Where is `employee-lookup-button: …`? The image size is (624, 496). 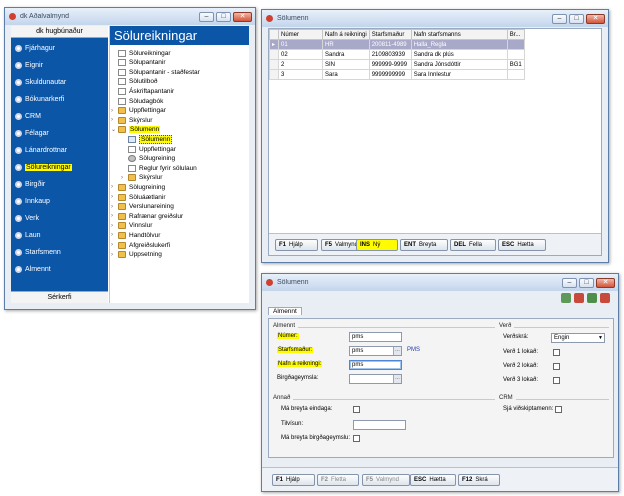
employee-lookup-button: … is located at coordinates (397, 351).